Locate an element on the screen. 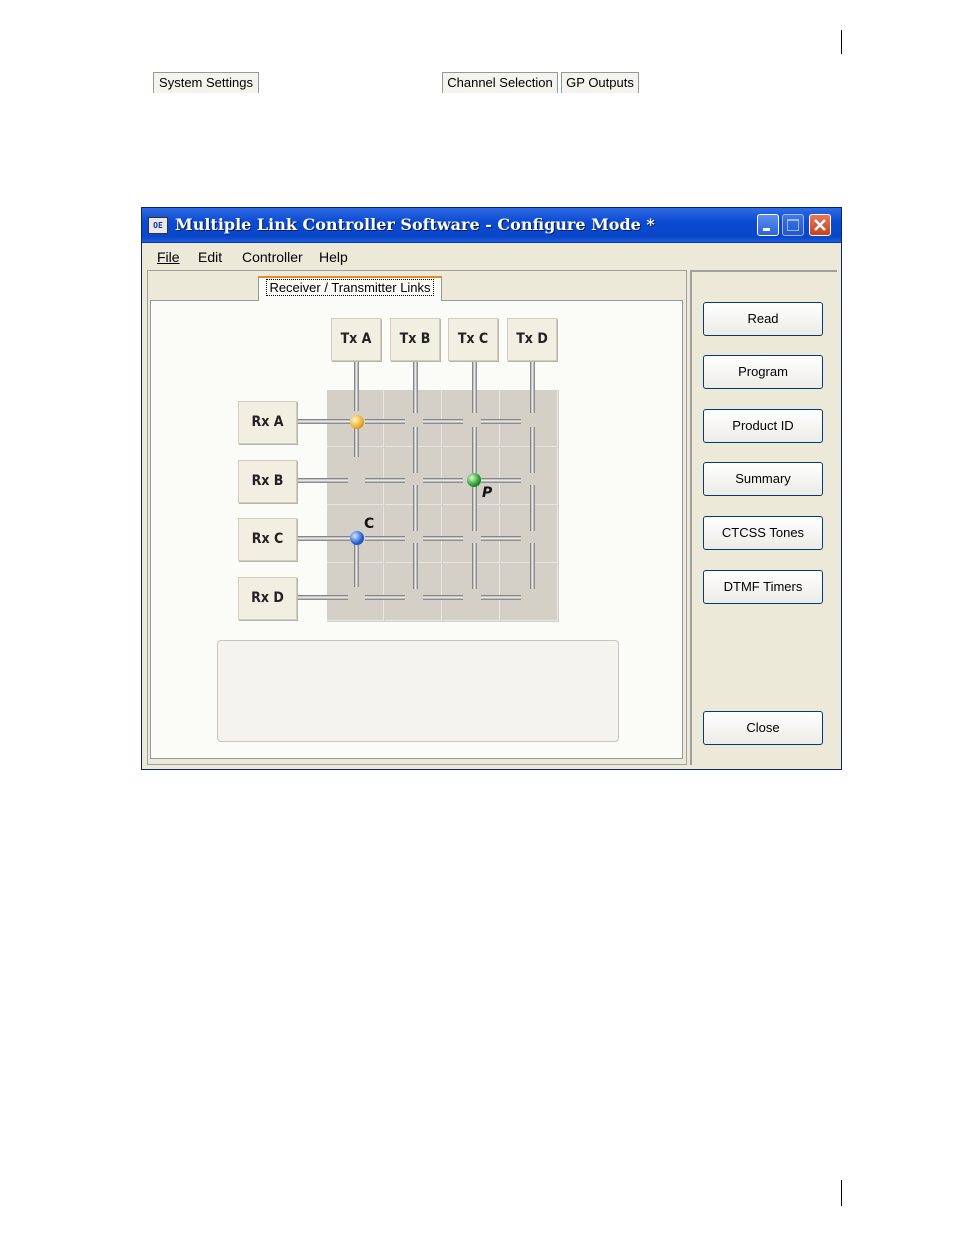  tab-system-settings: System Settings is located at coordinates (206, 82).